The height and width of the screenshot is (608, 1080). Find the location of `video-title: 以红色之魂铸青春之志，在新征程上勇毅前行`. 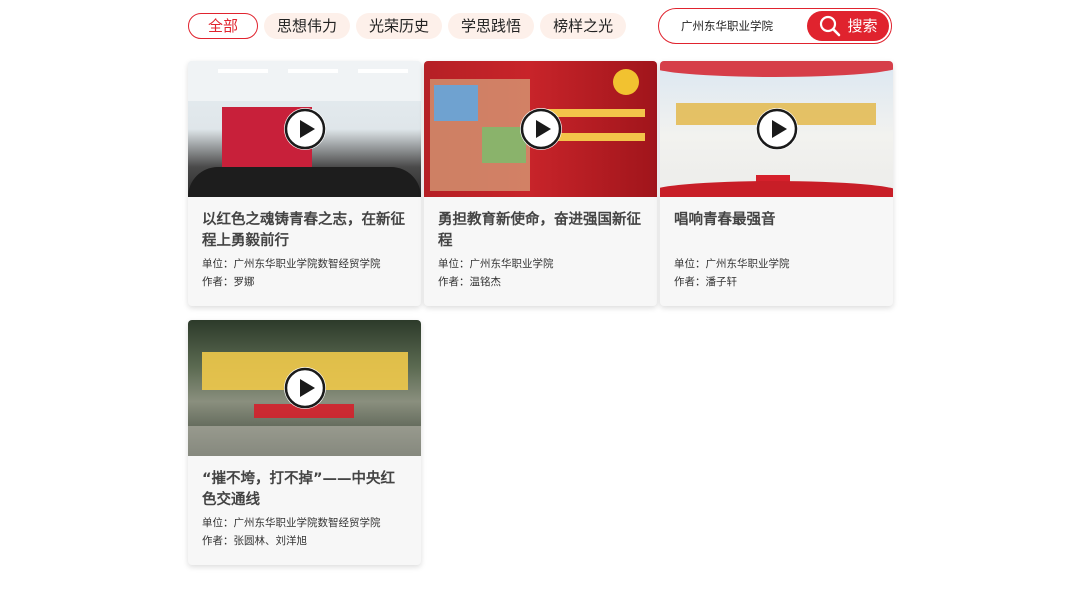

video-title: 以红色之魂铸青春之志，在新征程上勇毅前行 is located at coordinates (304, 231).